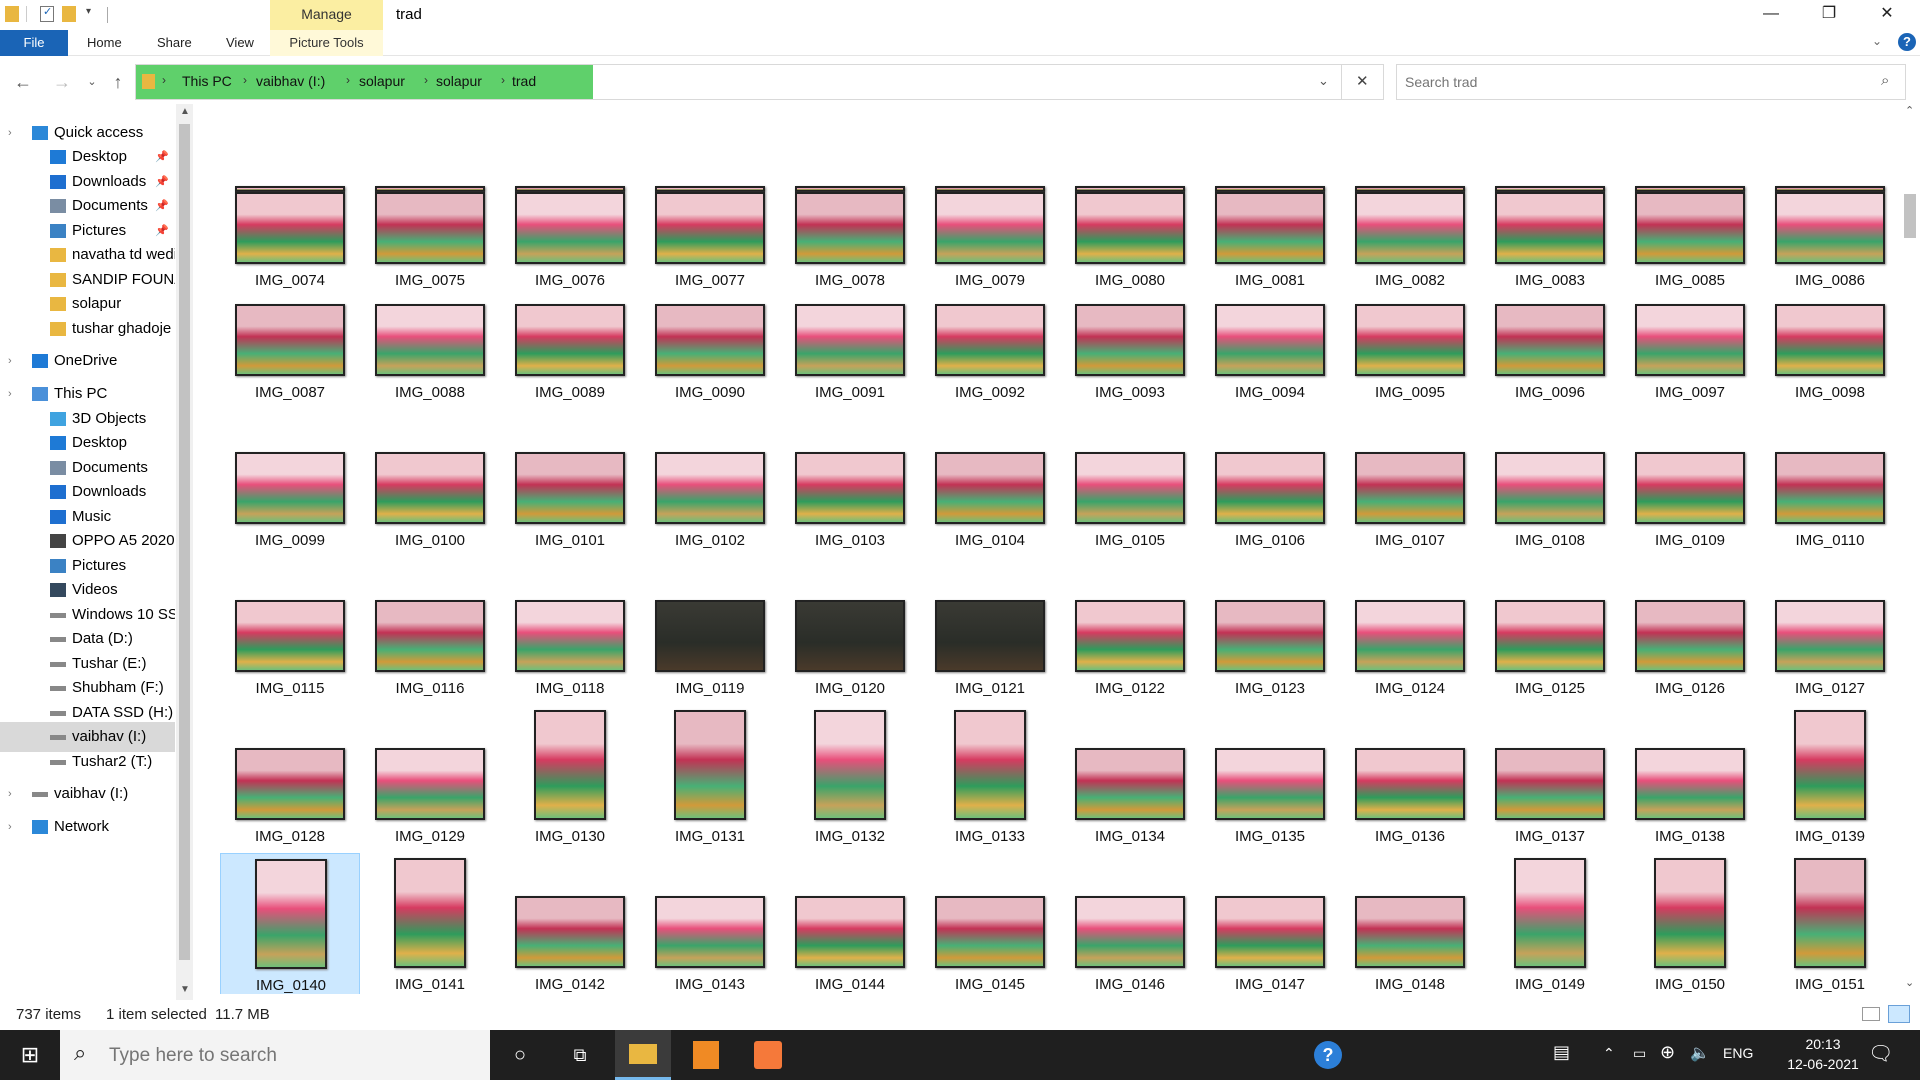 This screenshot has width=1920, height=1088. Describe the element at coordinates (430, 923) in the screenshot. I see `file-tile: IMG_0141` at that location.